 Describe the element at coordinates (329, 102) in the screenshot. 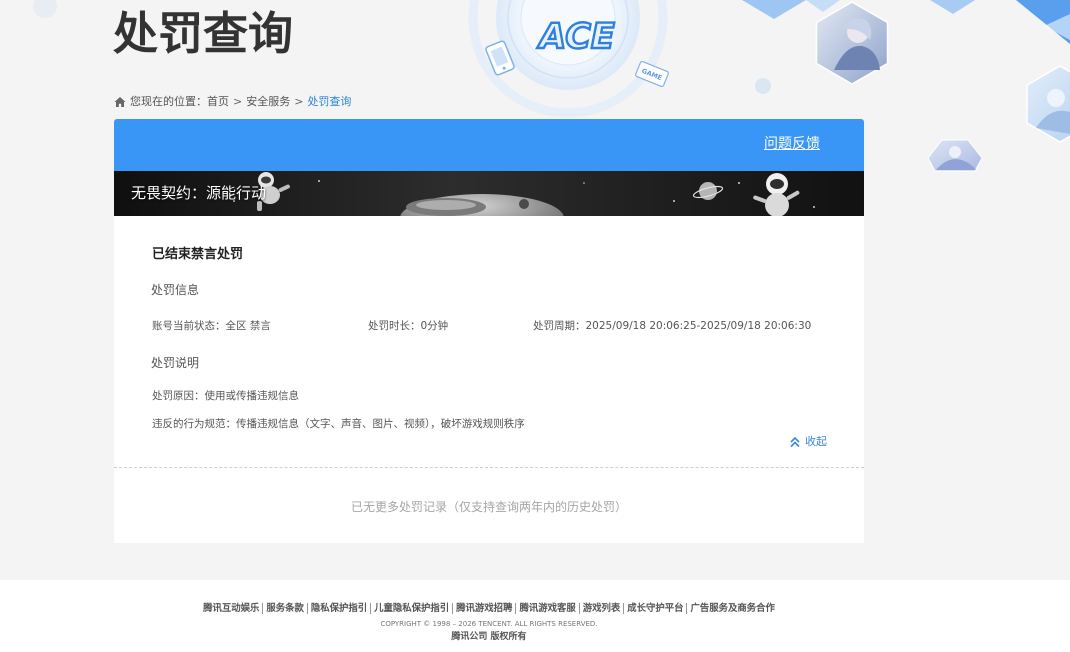

I see `breadcrumb-current-penalty-query: 处罚查询` at that location.